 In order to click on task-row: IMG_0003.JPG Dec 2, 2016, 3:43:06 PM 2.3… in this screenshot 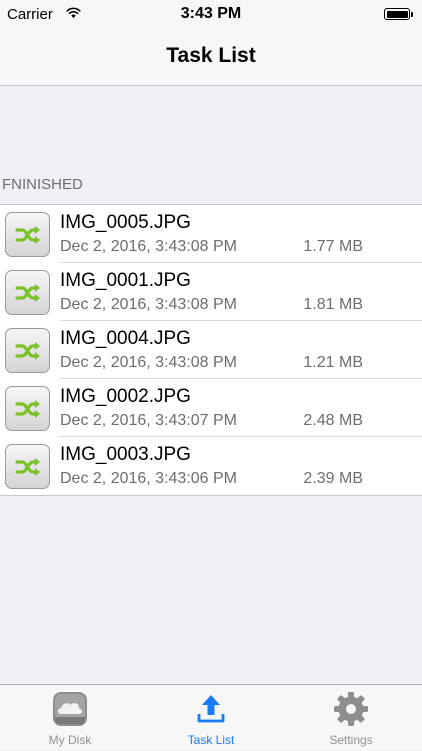, I will do `click(211, 466)`.